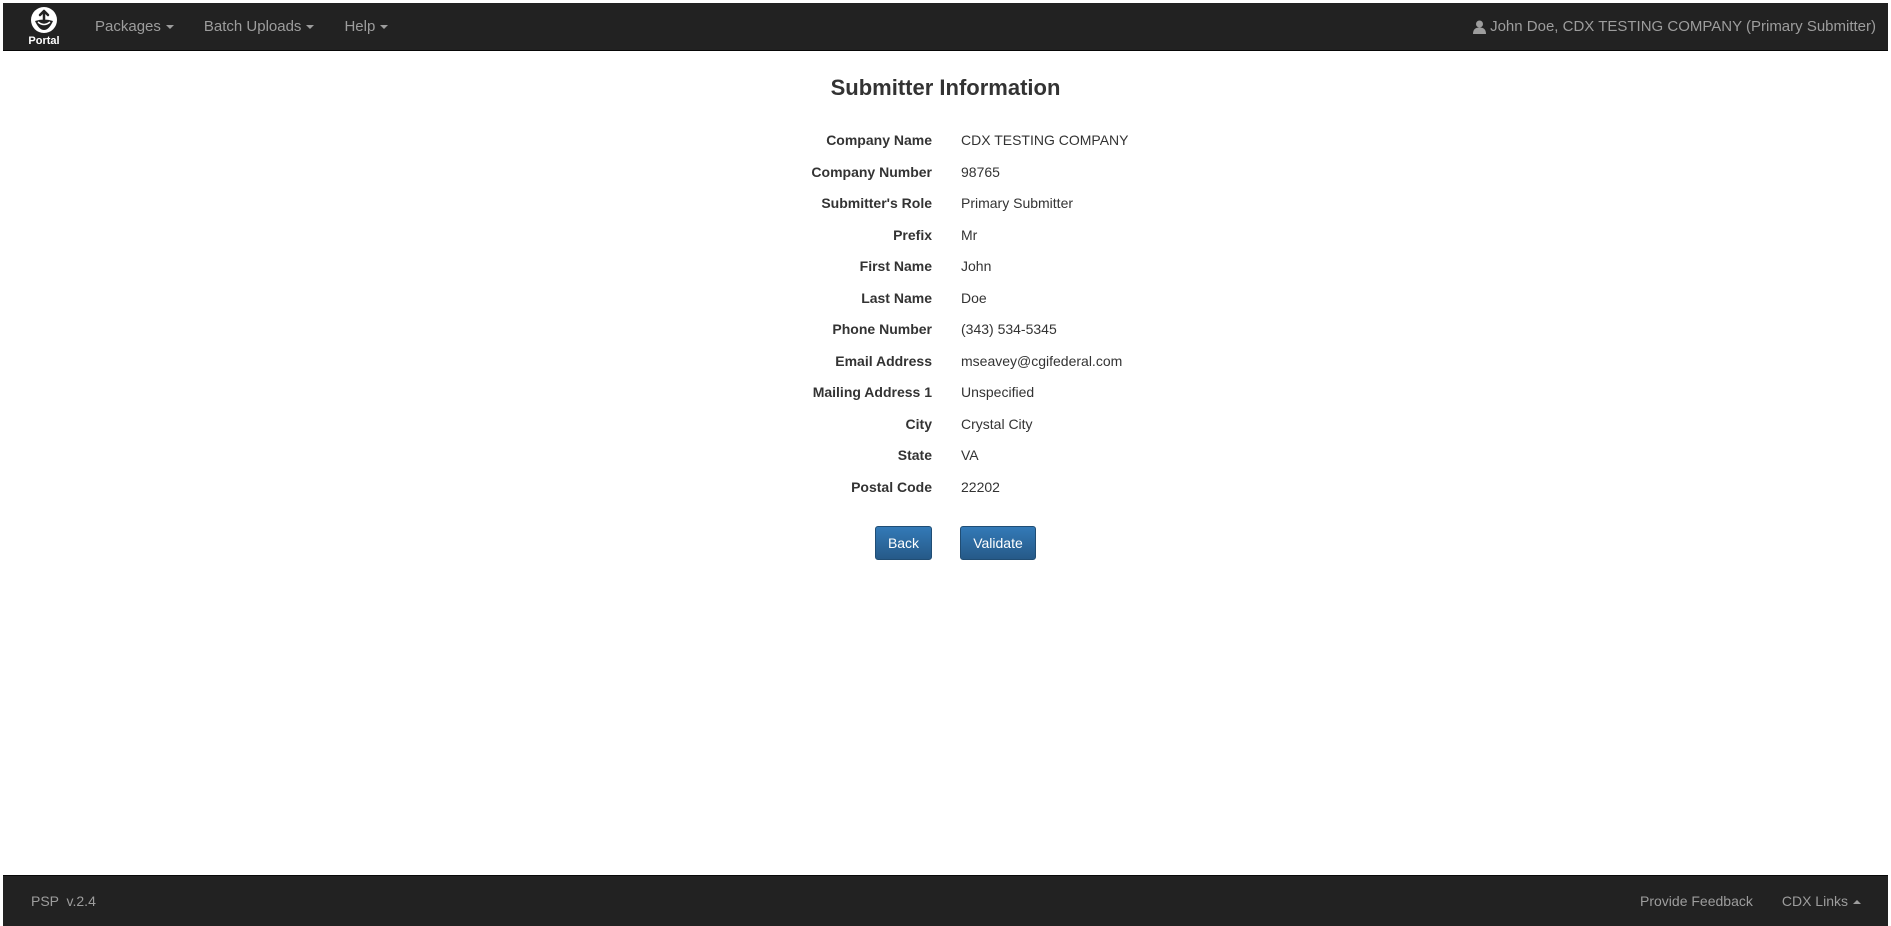 The width and height of the screenshot is (1891, 926). Describe the element at coordinates (976, 266) in the screenshot. I see `field-value: John` at that location.